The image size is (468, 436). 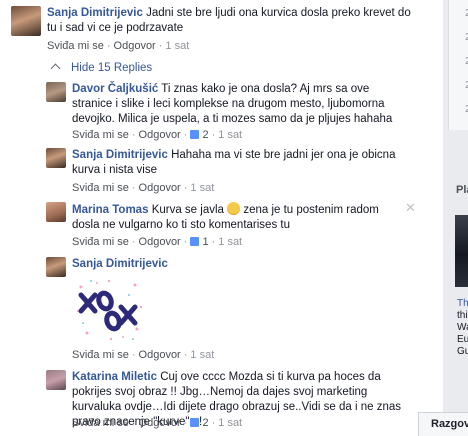 I want to click on close-icon: ✕, so click(x=410, y=208).